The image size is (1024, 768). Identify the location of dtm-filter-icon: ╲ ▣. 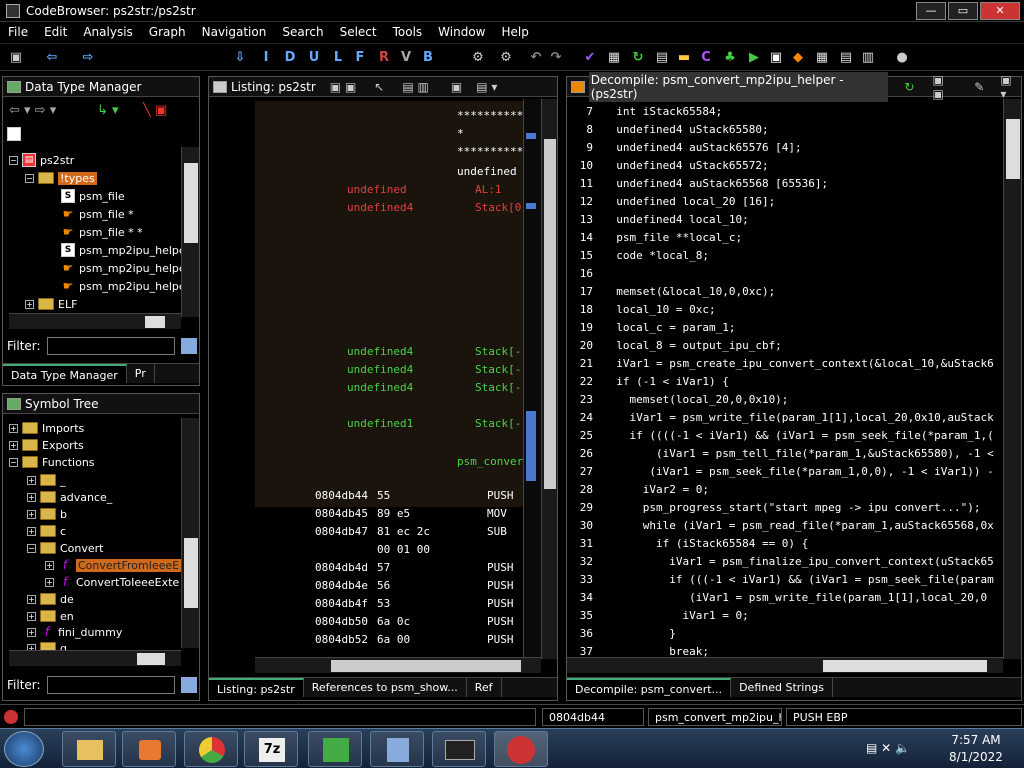
(155, 110).